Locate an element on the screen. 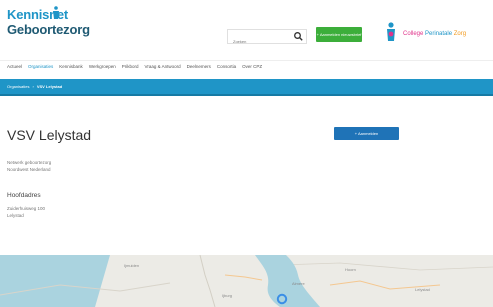  meta-line: Noordwest Nederland is located at coordinates (29, 169).